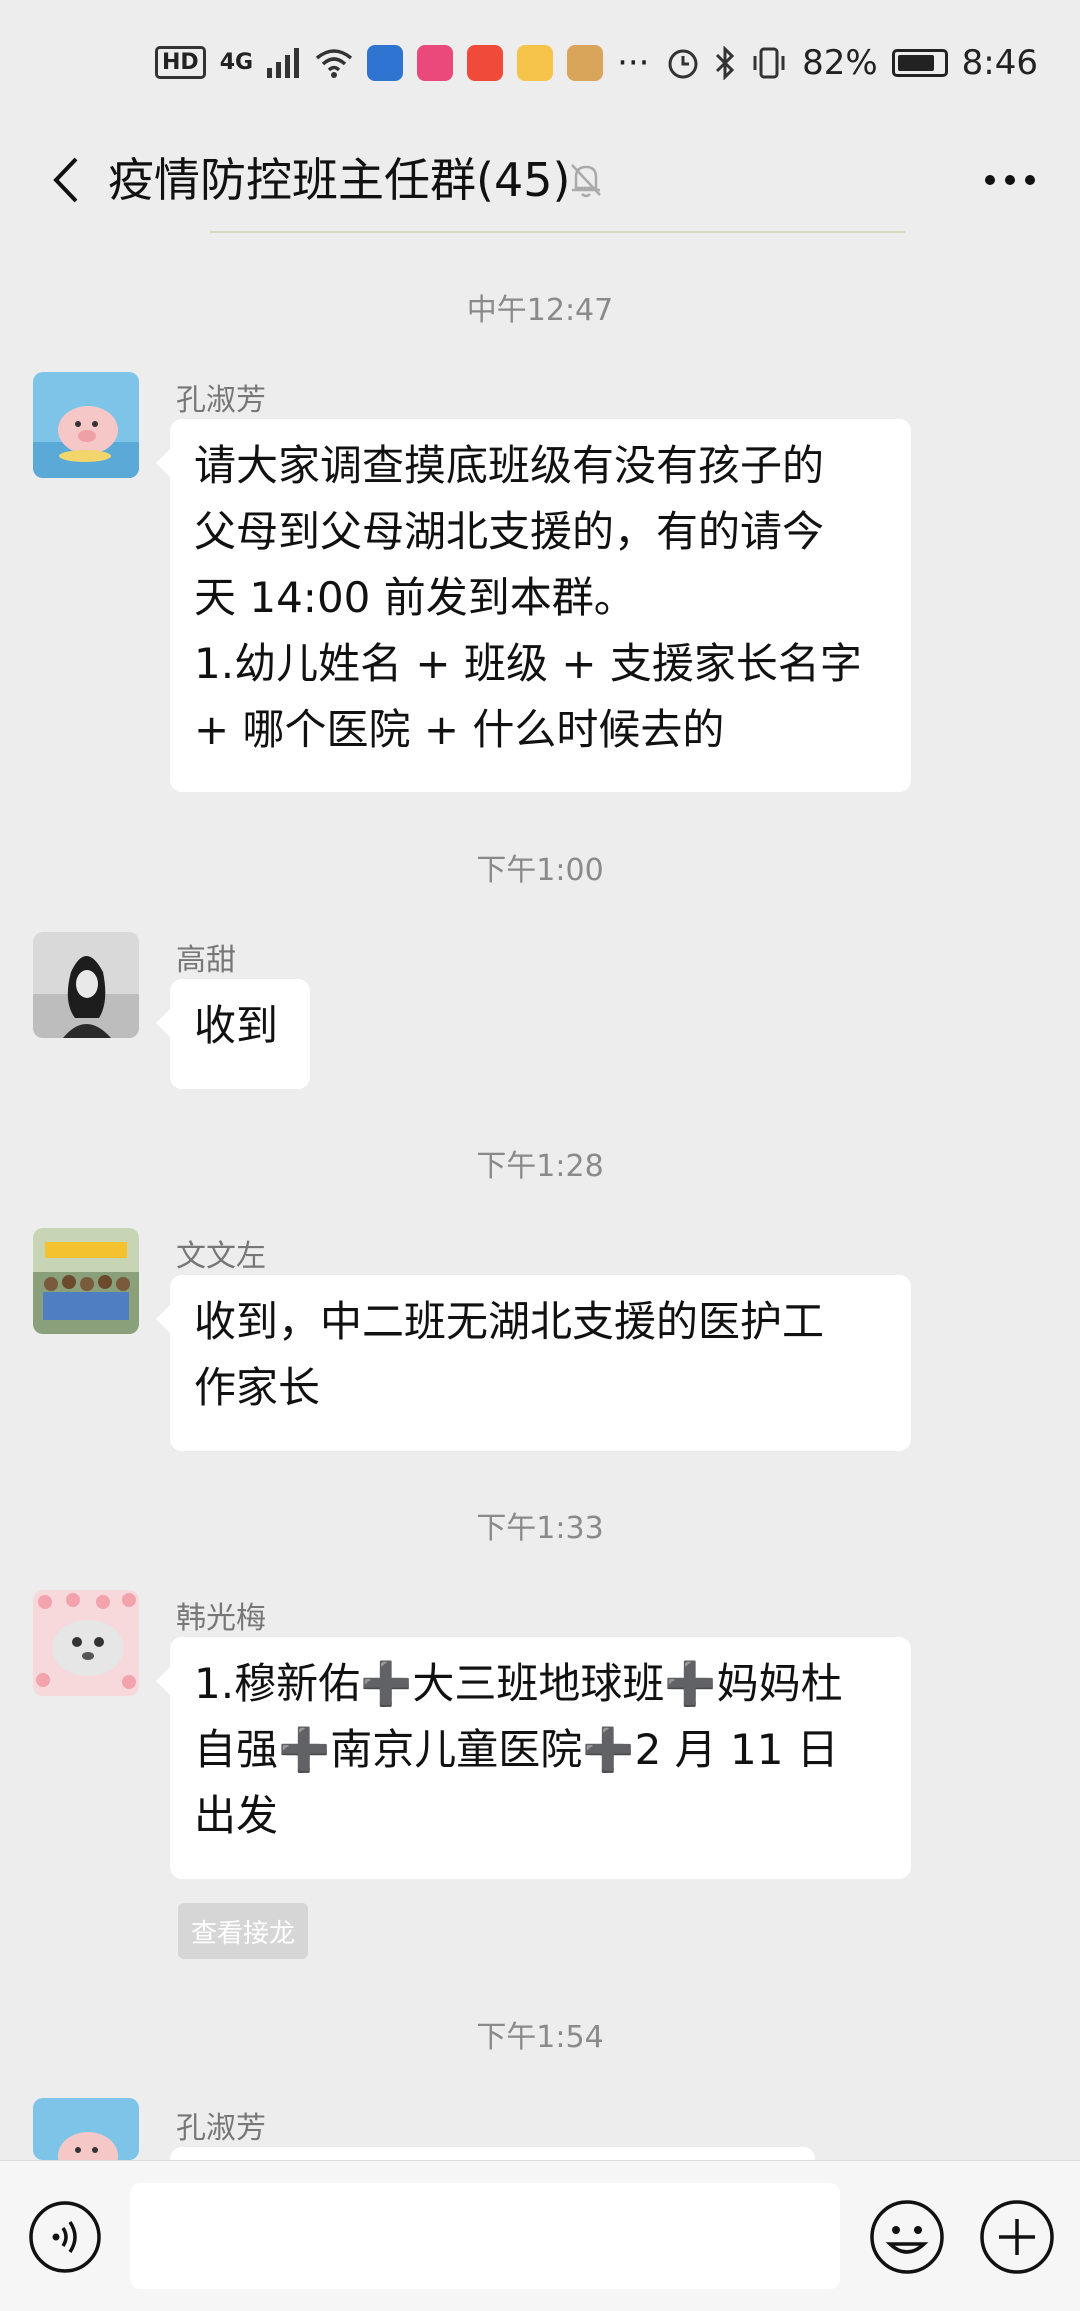 The image size is (1080, 2311). Describe the element at coordinates (528, 663) in the screenshot. I see `message-text: 1.幼儿姓名 + 班级 + 支援家长名字` at that location.